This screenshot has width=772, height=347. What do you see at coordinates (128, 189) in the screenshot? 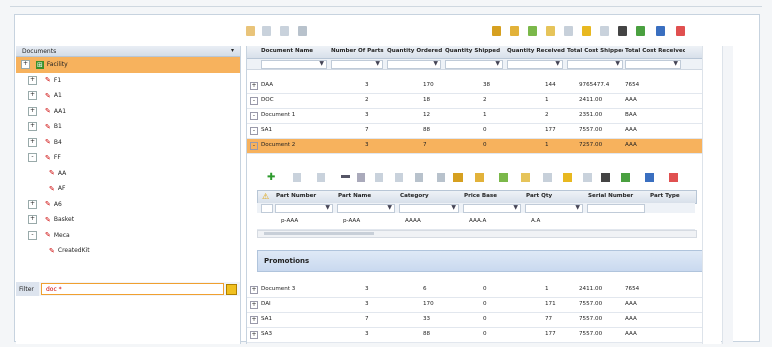
I see `tree-node: ✎ AF` at bounding box center [128, 189].